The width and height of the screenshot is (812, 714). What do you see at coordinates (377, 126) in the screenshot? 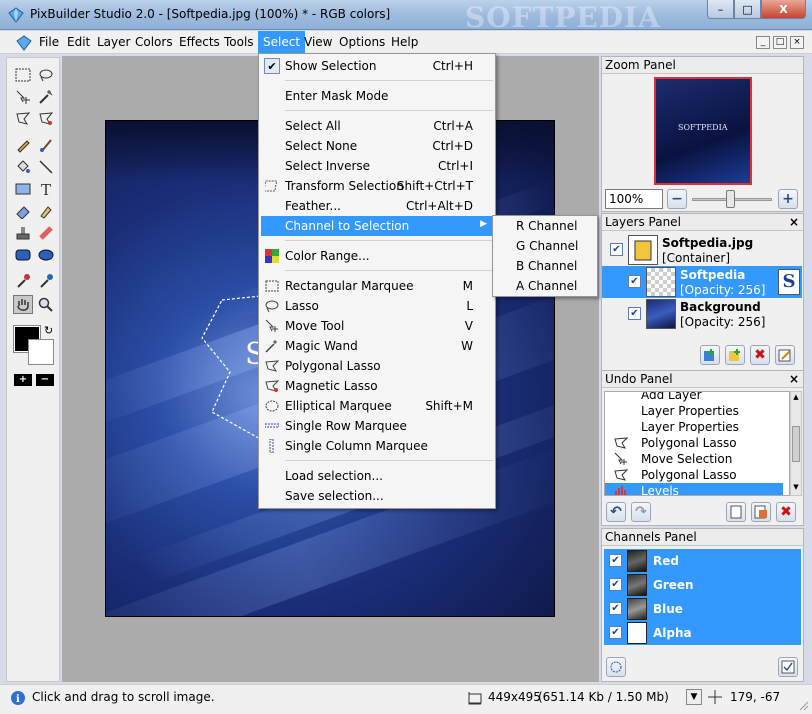
I see `menu-item-select-all: Select All Ctrl+A` at bounding box center [377, 126].